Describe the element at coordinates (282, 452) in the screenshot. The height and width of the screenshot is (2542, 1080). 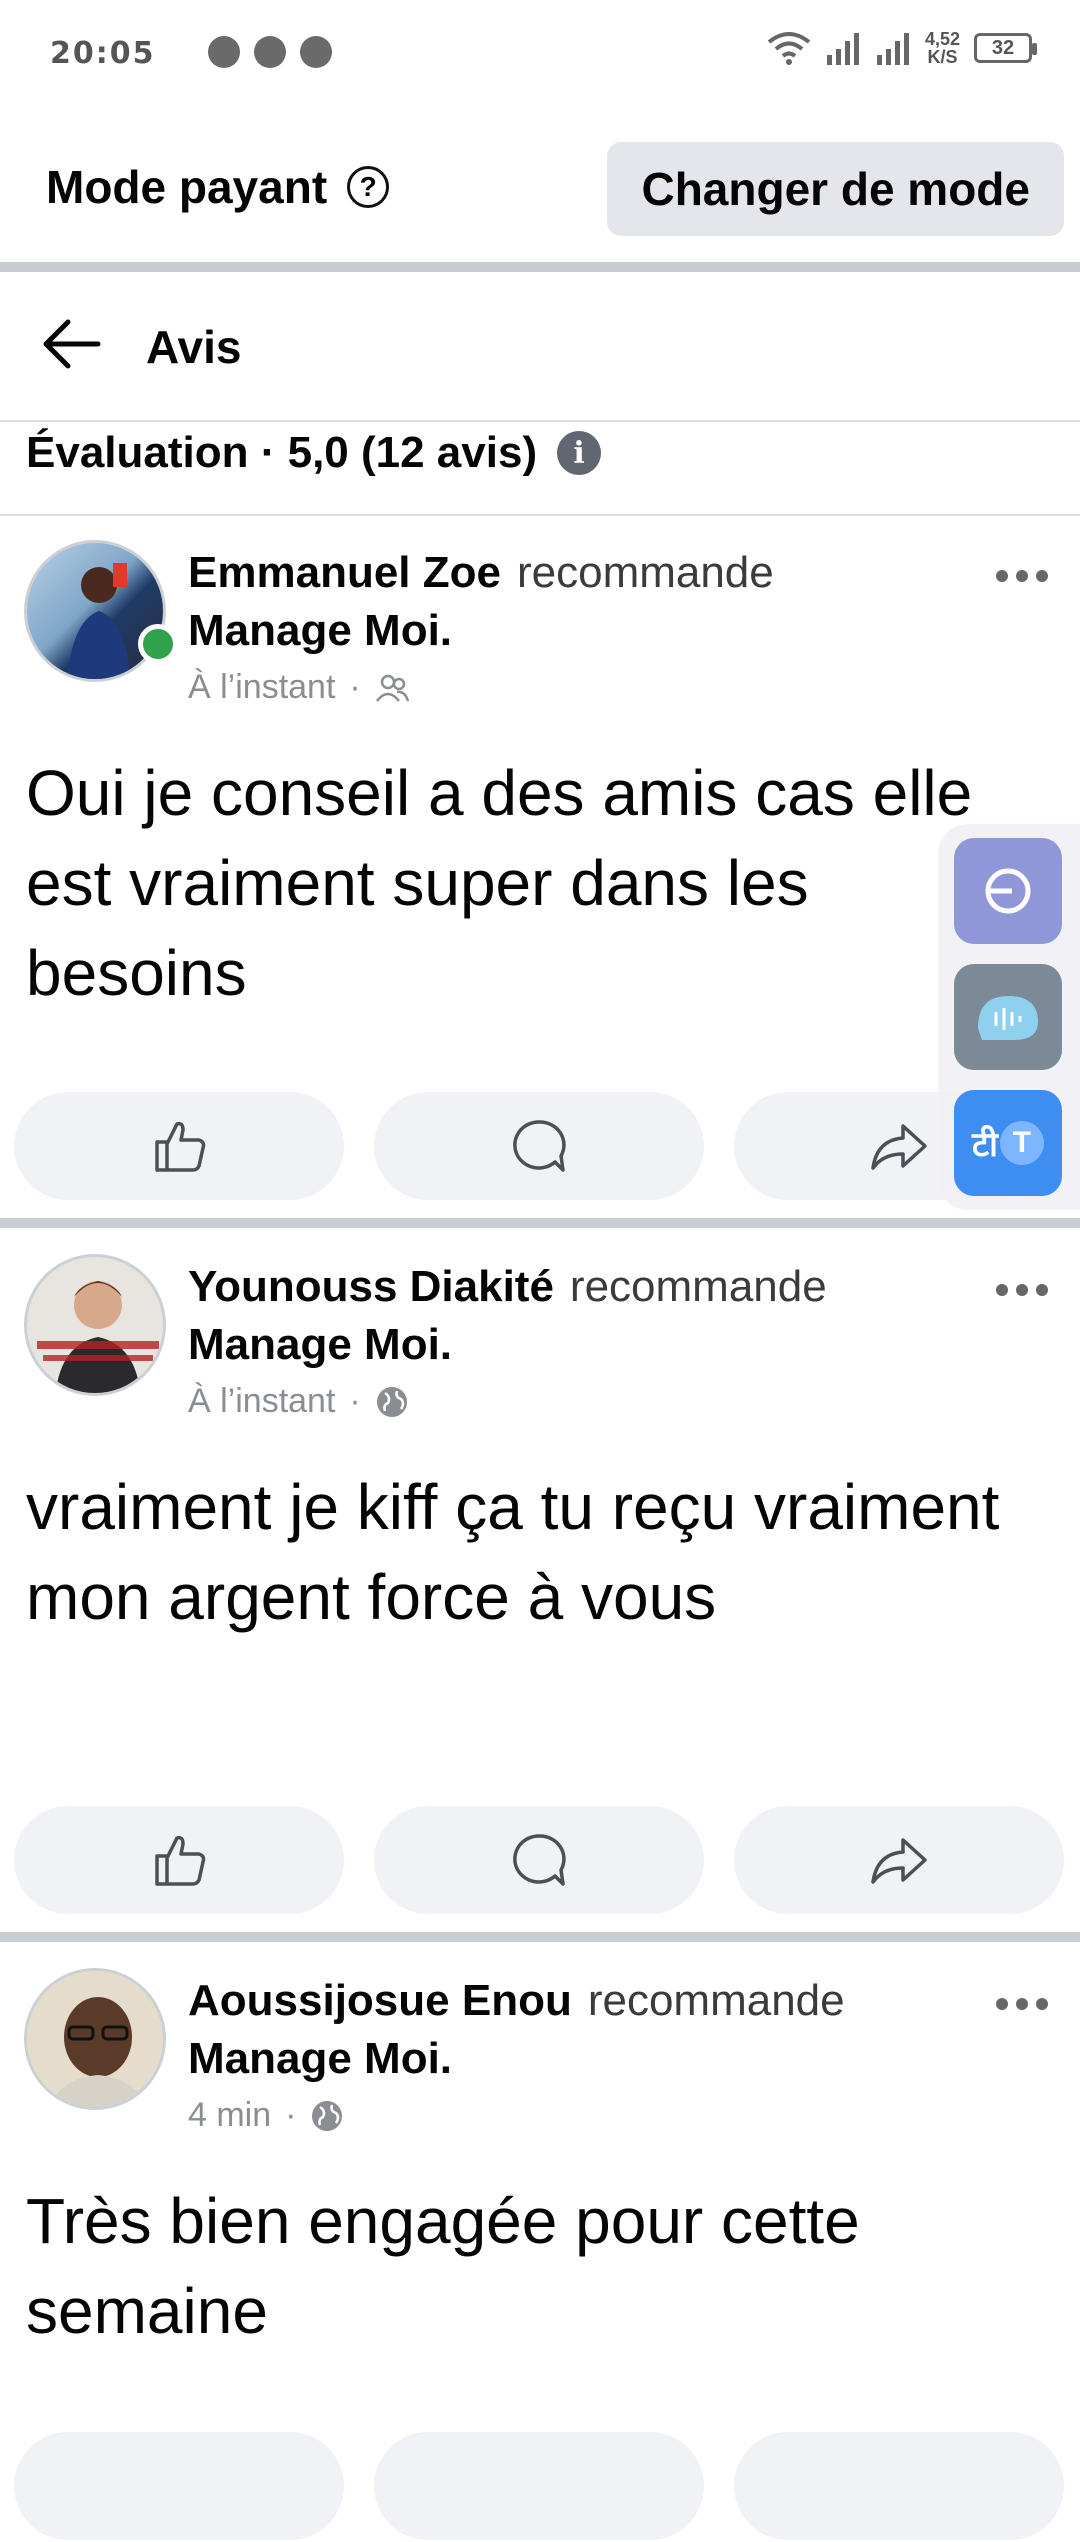
I see `rating-text: Évaluation · 5,0 (12 avis)` at that location.